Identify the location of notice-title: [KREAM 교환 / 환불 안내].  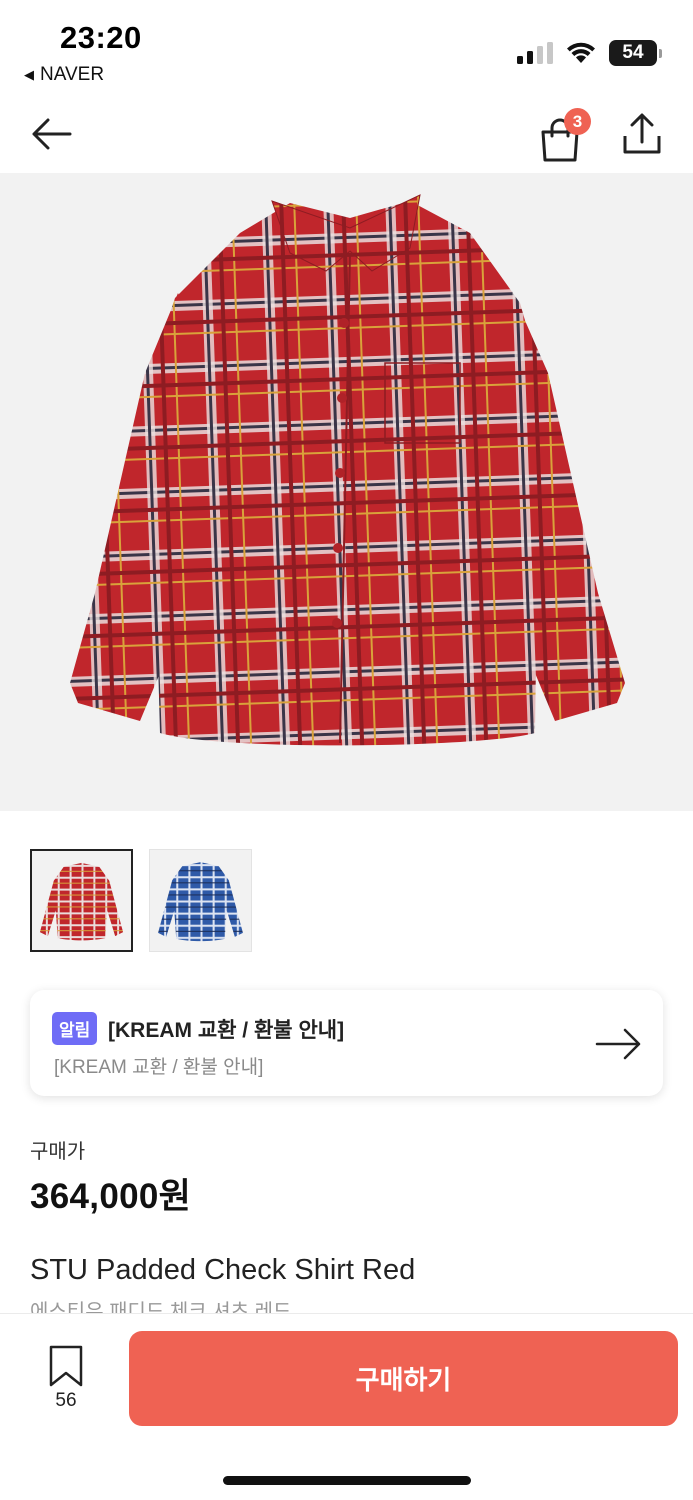
(226, 1030).